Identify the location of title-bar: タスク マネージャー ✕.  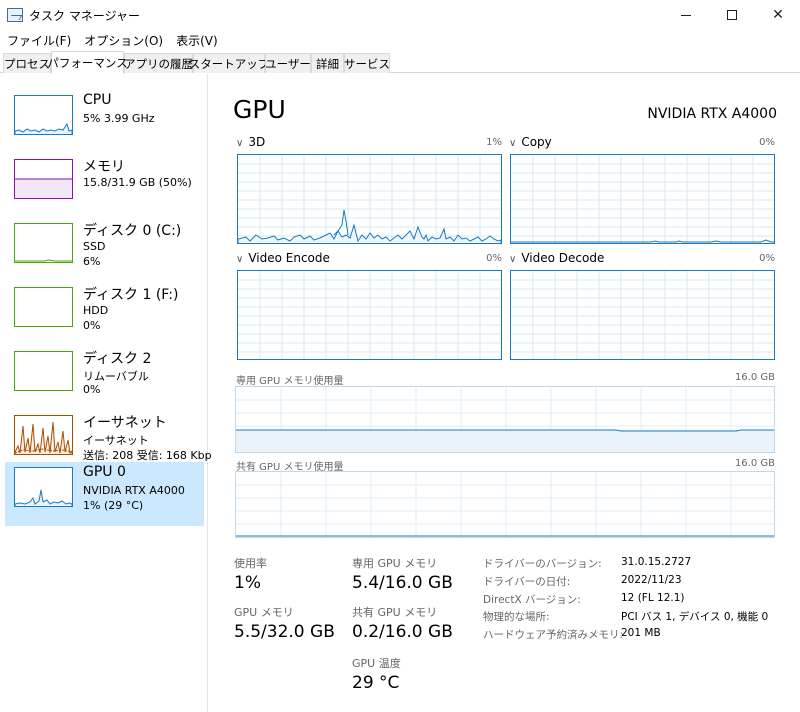
(400, 15).